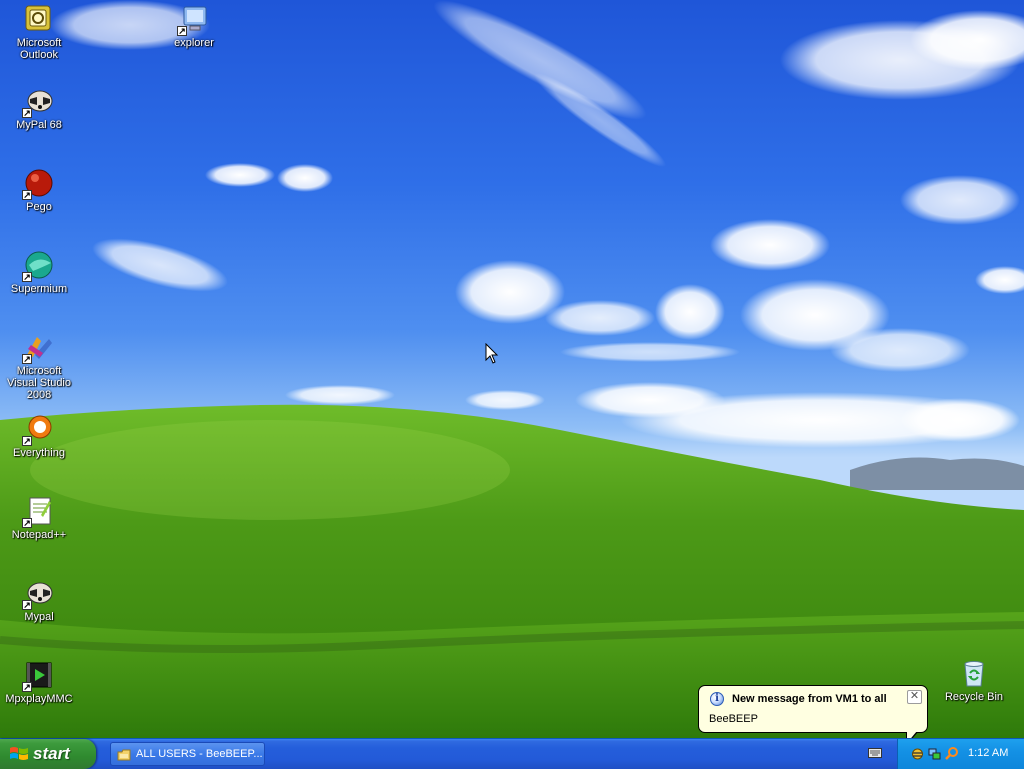 Image resolution: width=1024 pixels, height=769 pixels. I want to click on desktop-icon-microsoft-visual-studio-2008: ↗ Microsoft Visual Studio 2008, so click(39, 366).